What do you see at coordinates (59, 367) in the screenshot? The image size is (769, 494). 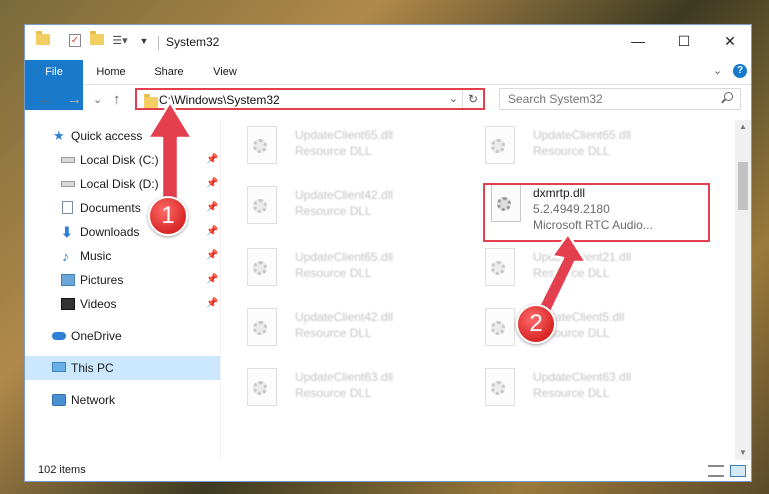 I see `computer-icon` at bounding box center [59, 367].